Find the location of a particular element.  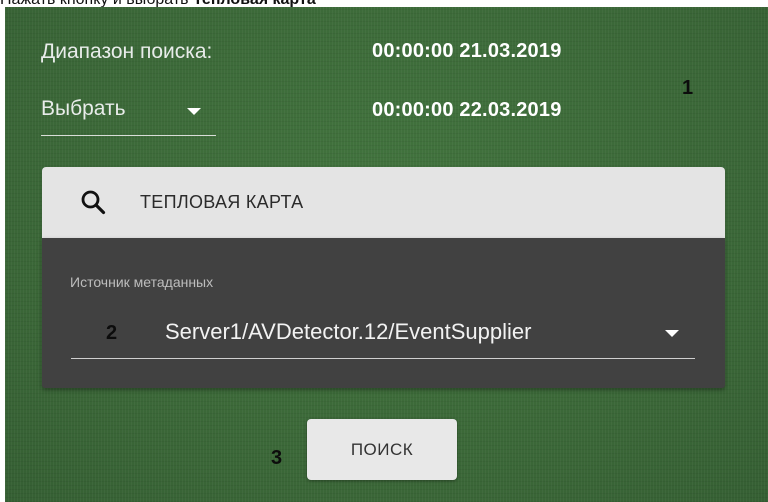

date-to: 00:00:00 22.03.2019 is located at coordinates (467, 110).